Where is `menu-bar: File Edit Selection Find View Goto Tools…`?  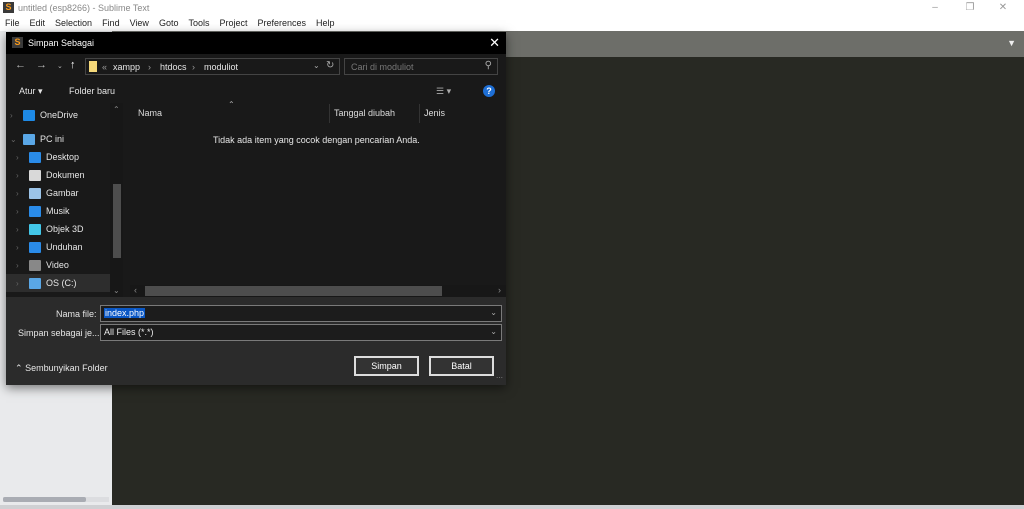 menu-bar: File Edit Selection Find View Goto Tools… is located at coordinates (170, 23).